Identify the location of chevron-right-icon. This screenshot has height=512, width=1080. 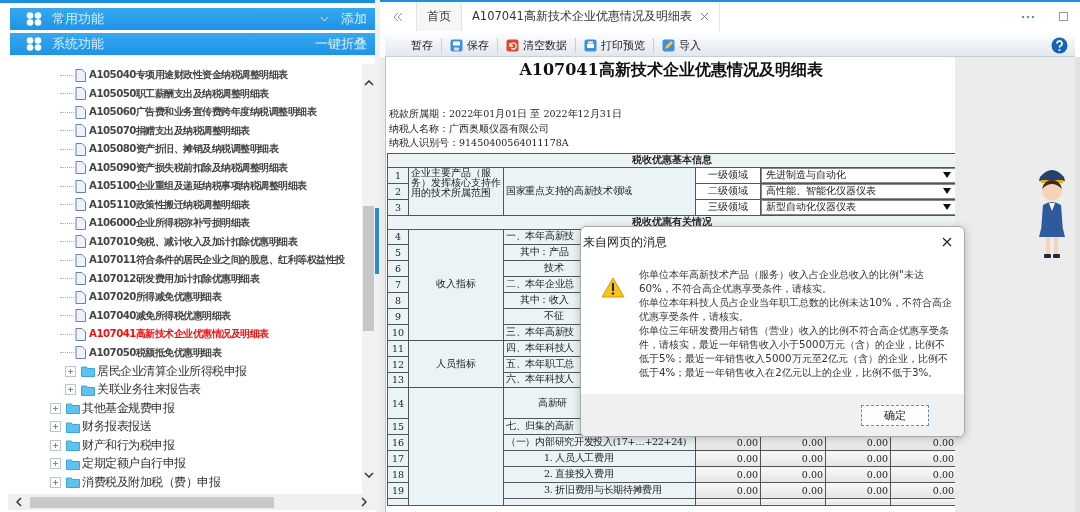
(364, 502).